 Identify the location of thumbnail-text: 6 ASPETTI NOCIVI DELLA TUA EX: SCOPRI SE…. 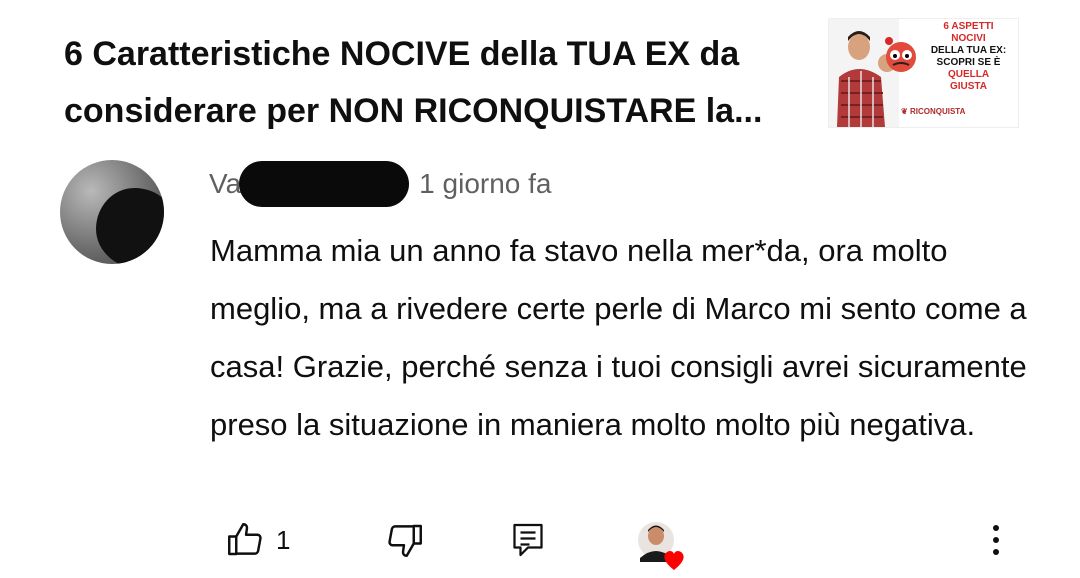
(968, 57).